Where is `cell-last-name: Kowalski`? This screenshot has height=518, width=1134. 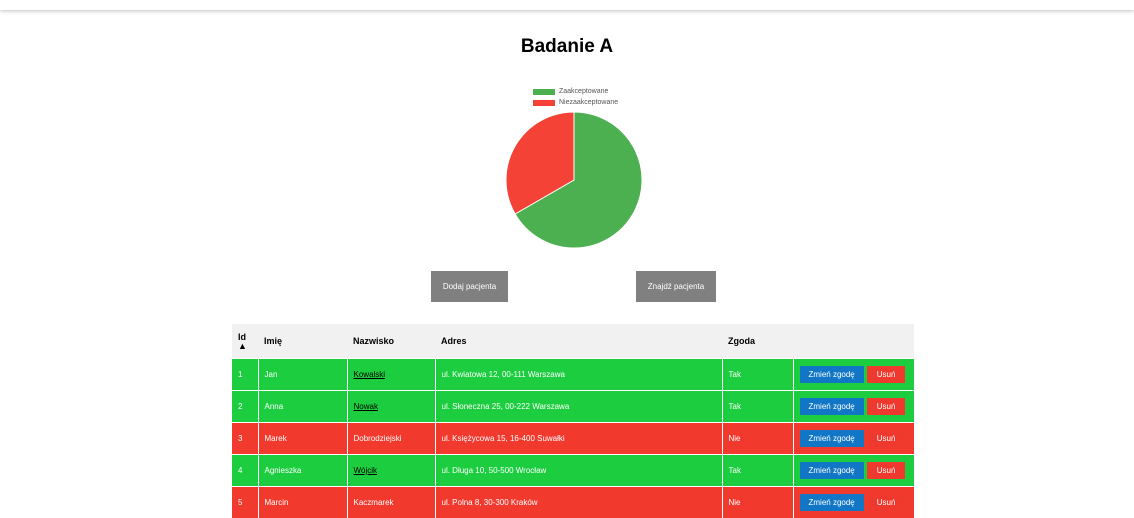
cell-last-name: Kowalski is located at coordinates (391, 375).